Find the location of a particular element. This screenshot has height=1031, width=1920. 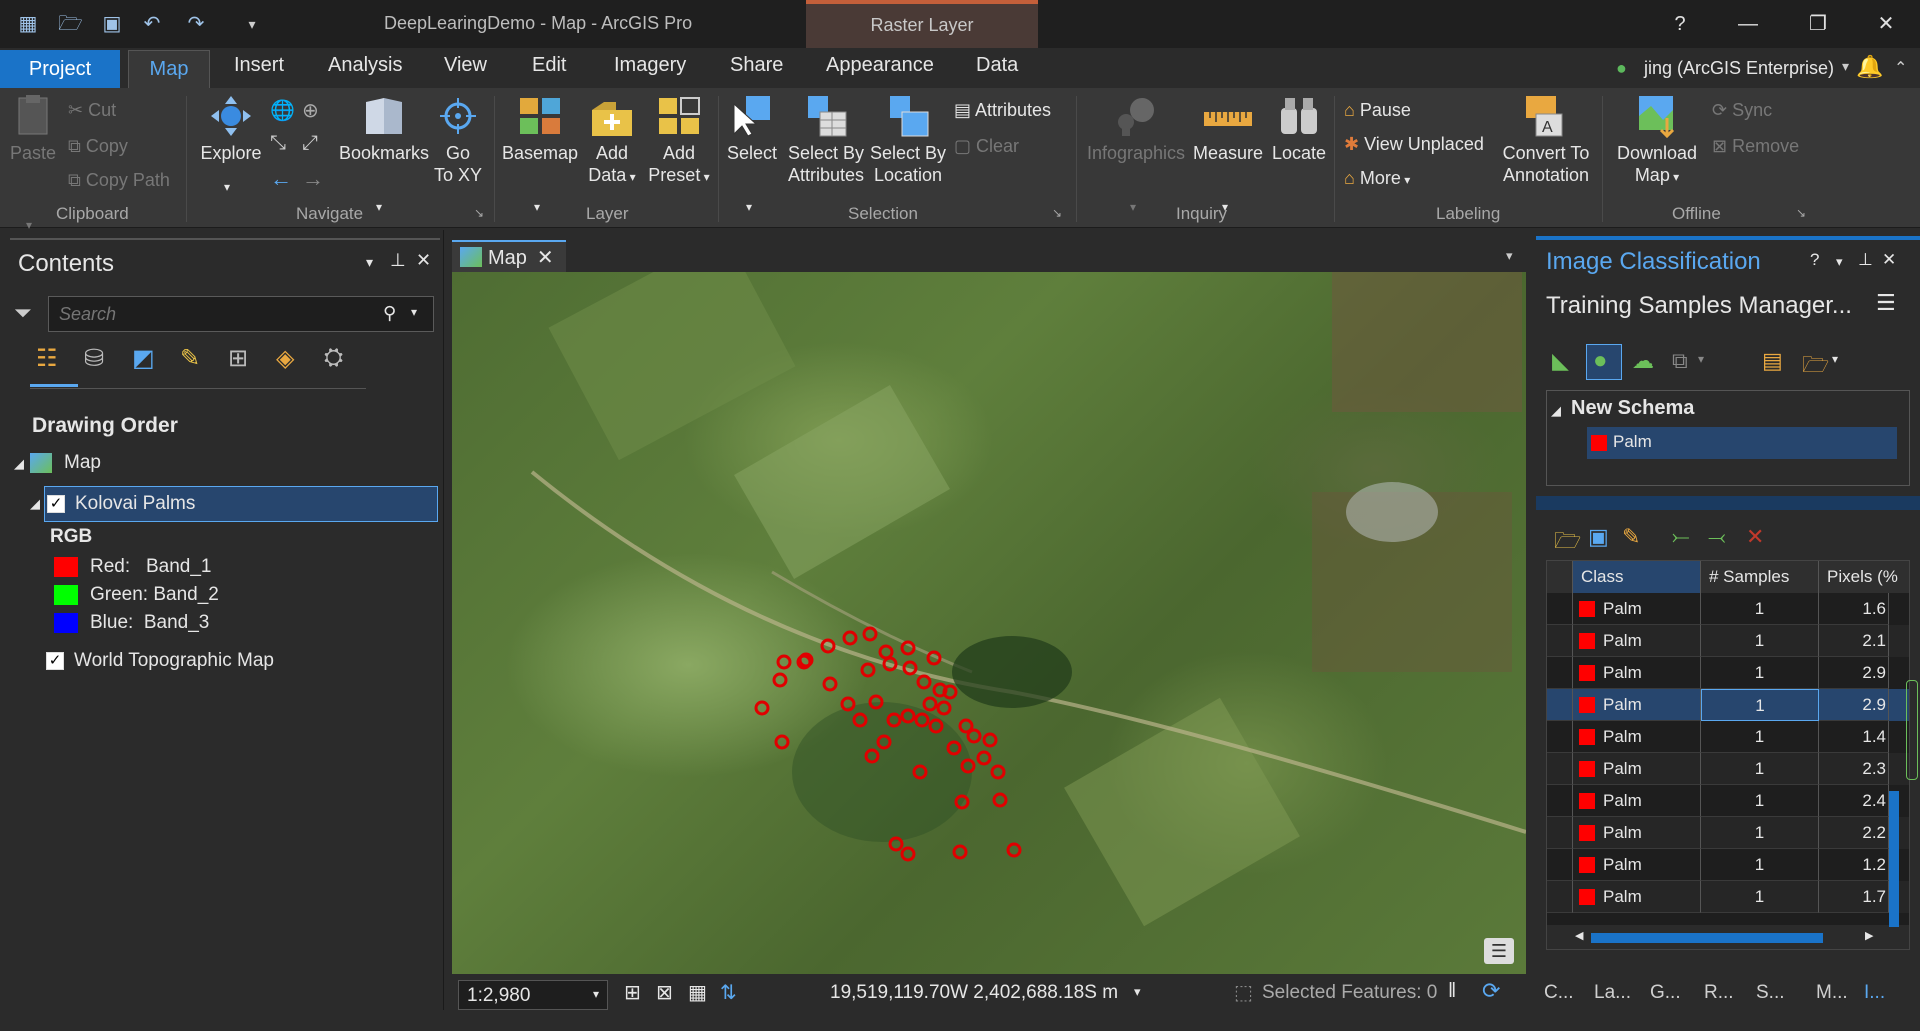

copy-path-button: ⧉ Copy Path is located at coordinates (119, 180).